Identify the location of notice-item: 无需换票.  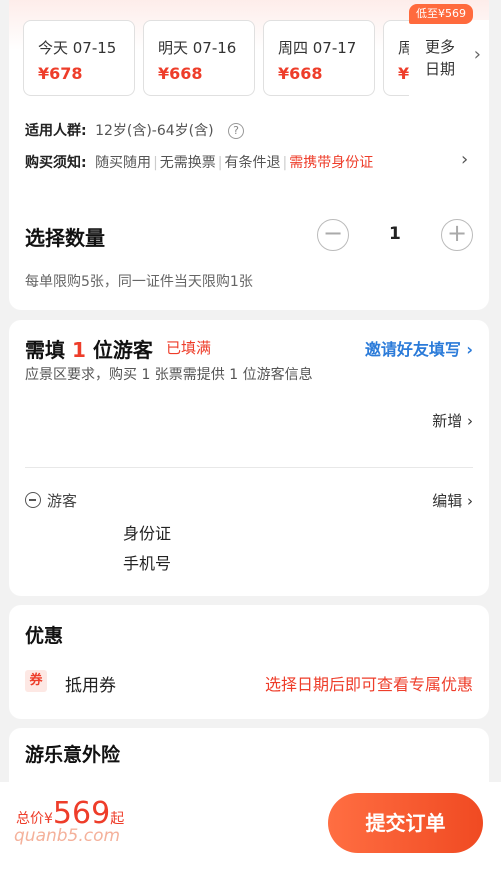
(187, 163).